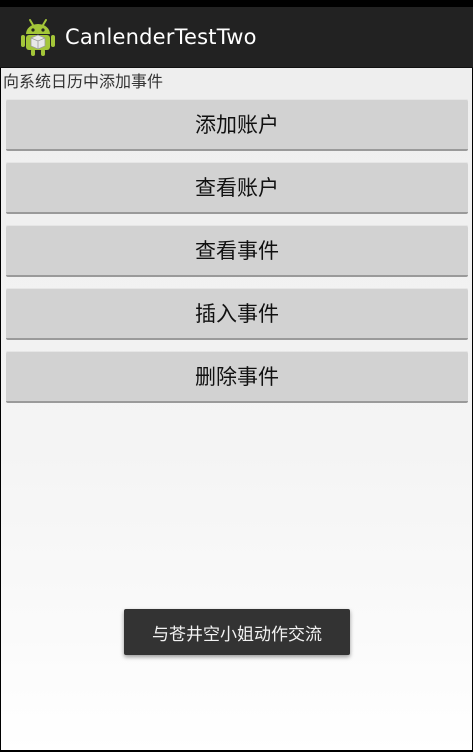 The height and width of the screenshot is (752, 473). Describe the element at coordinates (237, 188) in the screenshot. I see `view-accounts-button: 查看账户` at that location.